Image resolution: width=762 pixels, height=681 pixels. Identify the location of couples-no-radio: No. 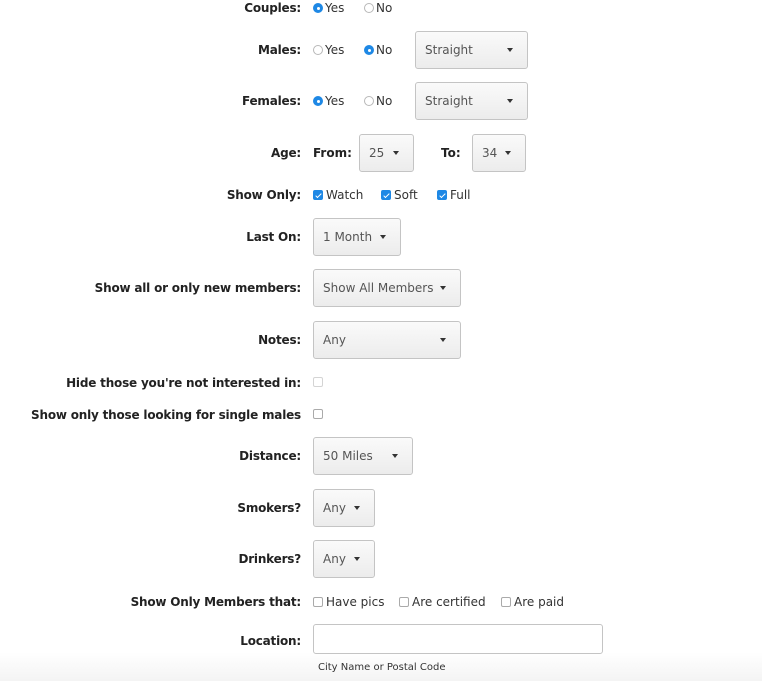
(378, 8).